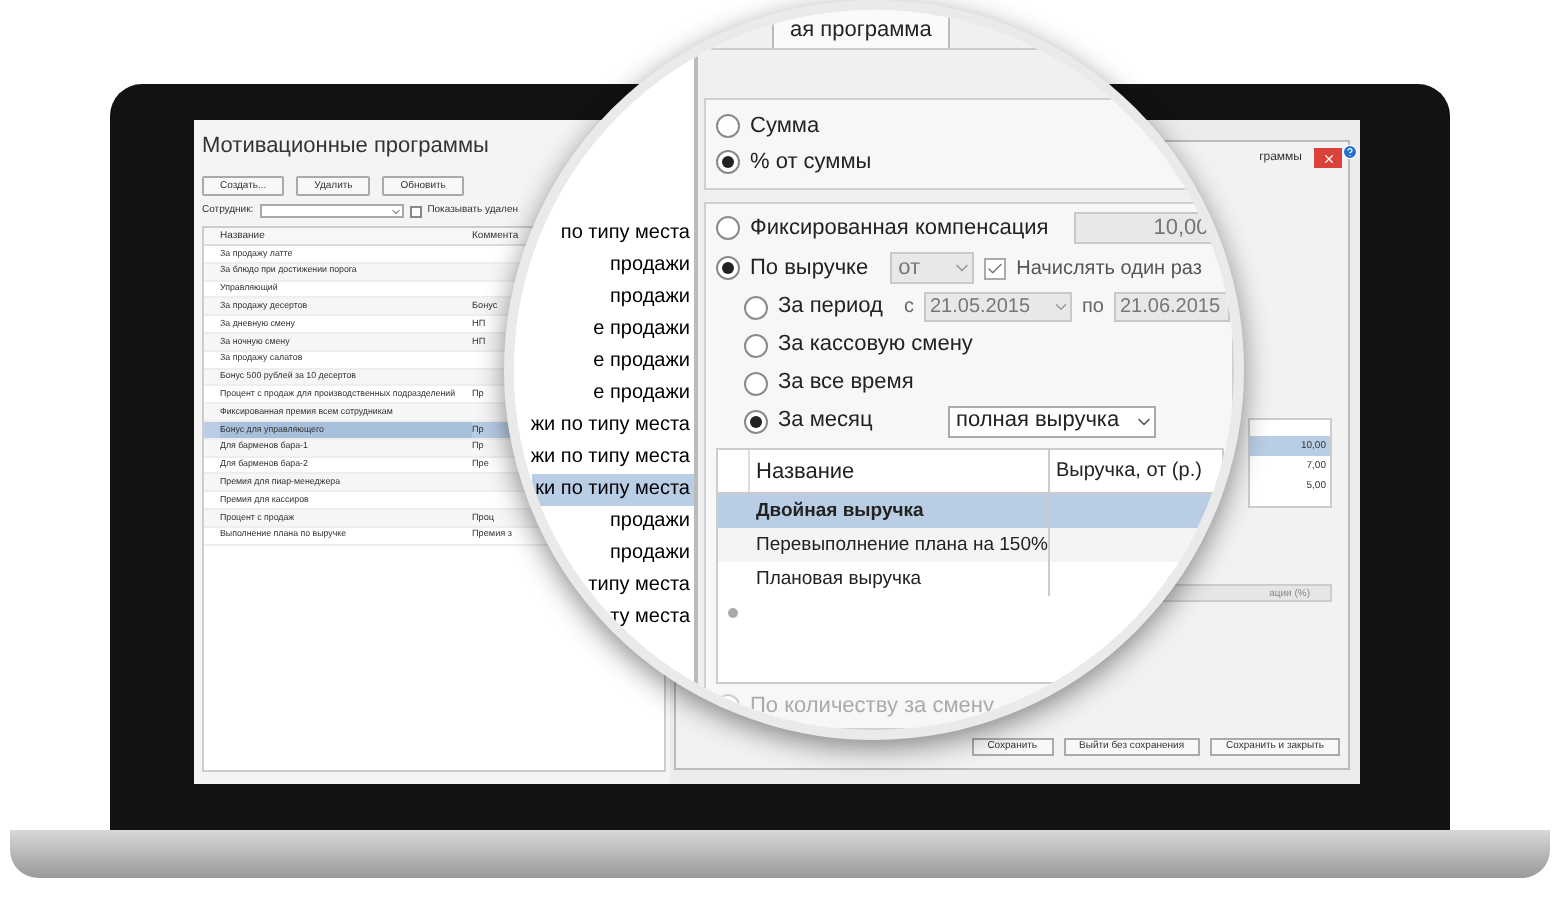 This screenshot has width=1560, height=900. I want to click on condition-dropdown: от, so click(932, 268).